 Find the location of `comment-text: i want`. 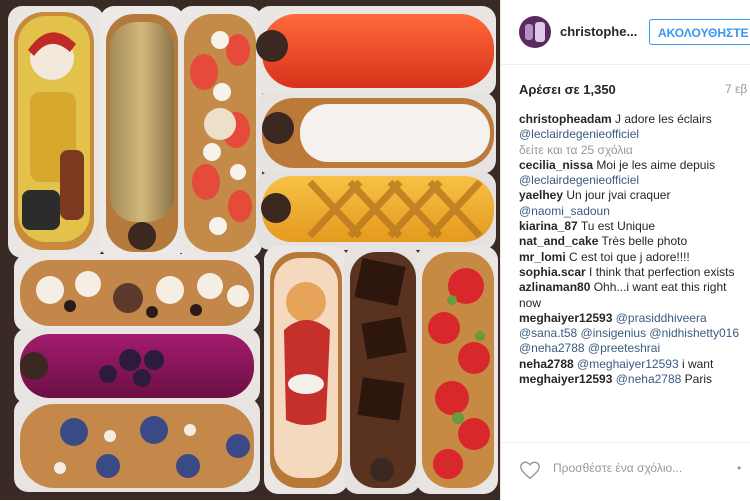

comment-text: i want is located at coordinates (697, 363).